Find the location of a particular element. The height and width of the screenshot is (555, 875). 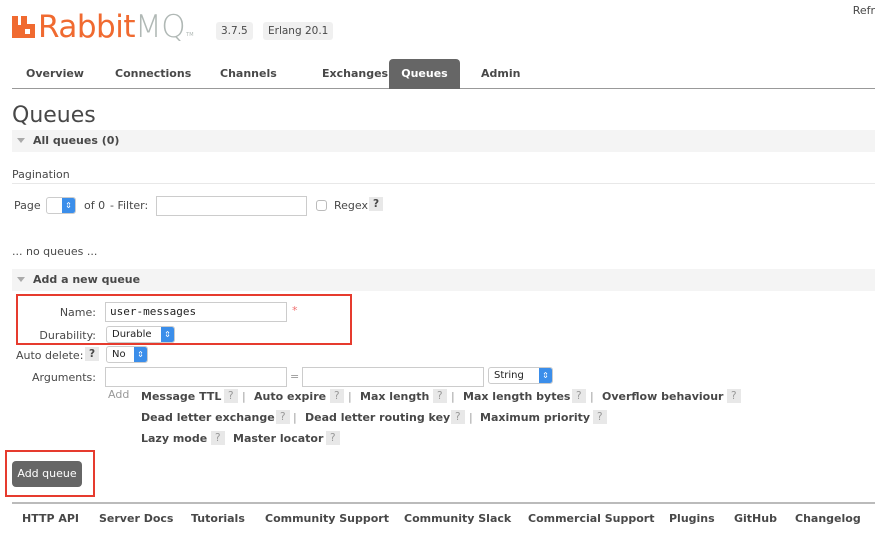

argument-key-input is located at coordinates (196, 377).